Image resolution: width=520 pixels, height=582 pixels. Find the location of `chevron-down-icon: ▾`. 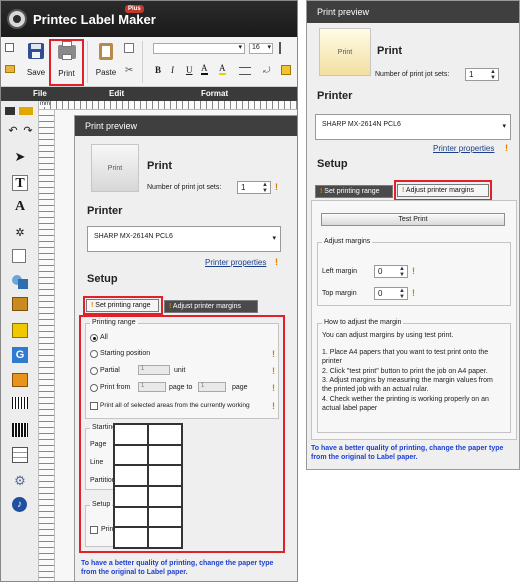

chevron-down-icon: ▾ is located at coordinates (274, 238).